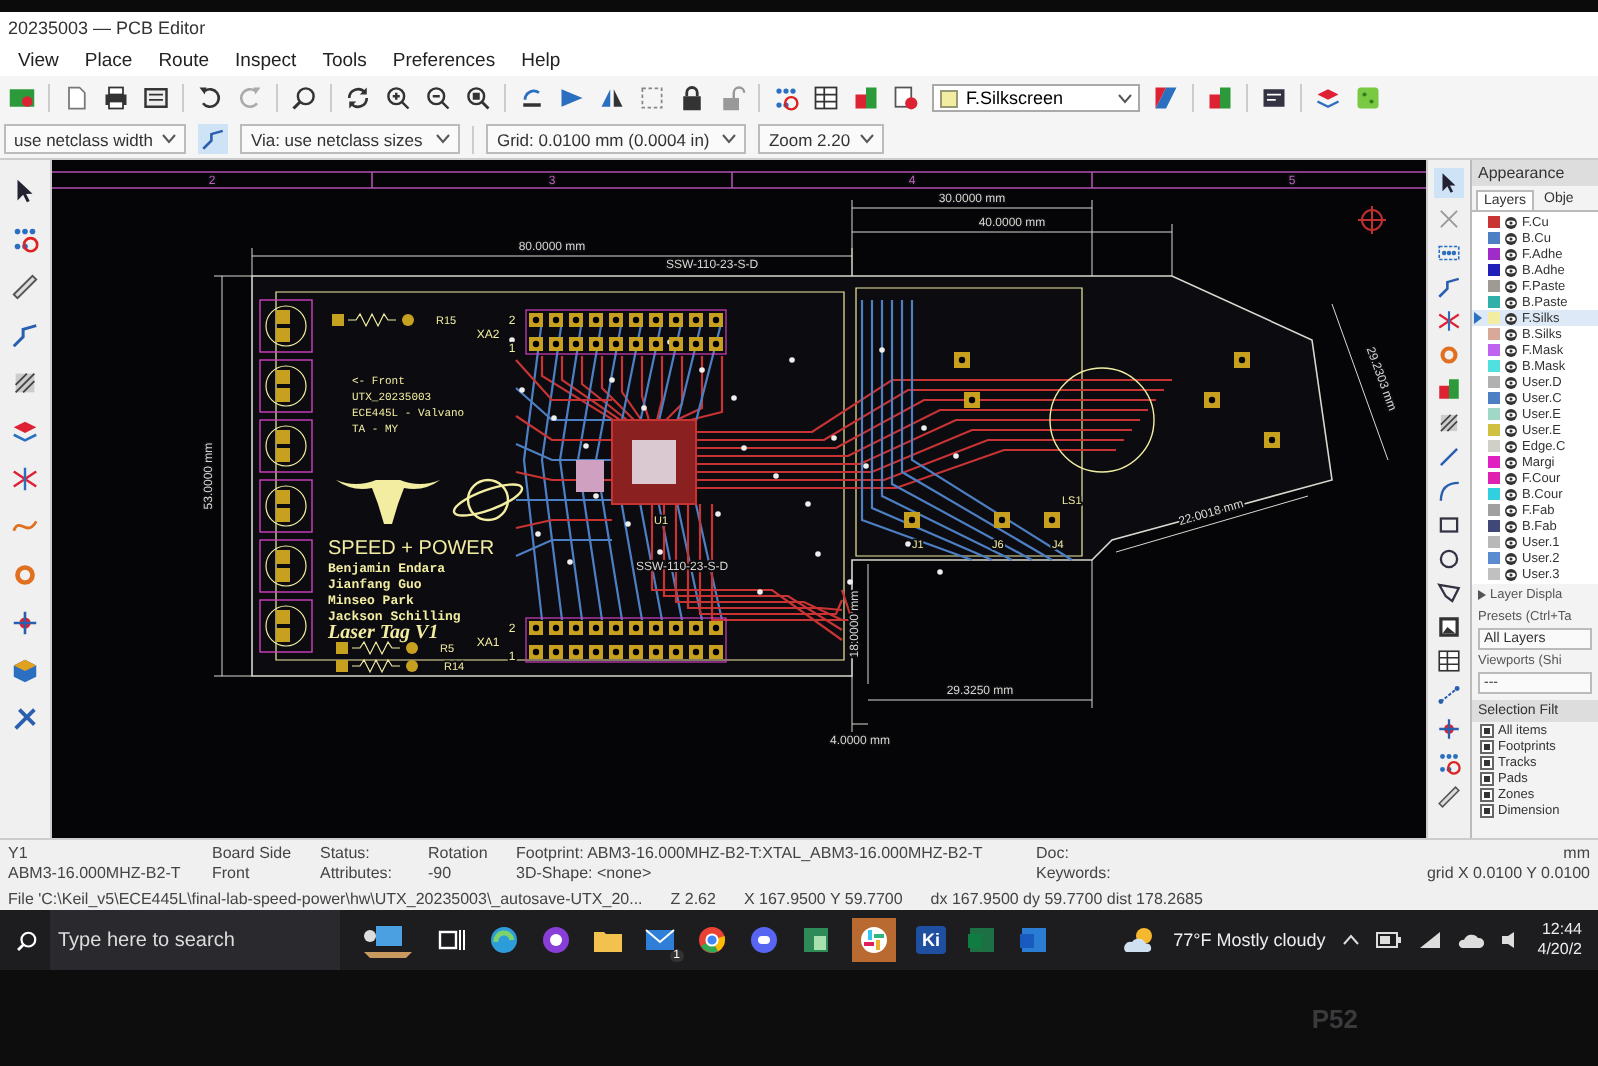  Describe the element at coordinates (1034, 940) in the screenshot. I see `document-icon` at that location.